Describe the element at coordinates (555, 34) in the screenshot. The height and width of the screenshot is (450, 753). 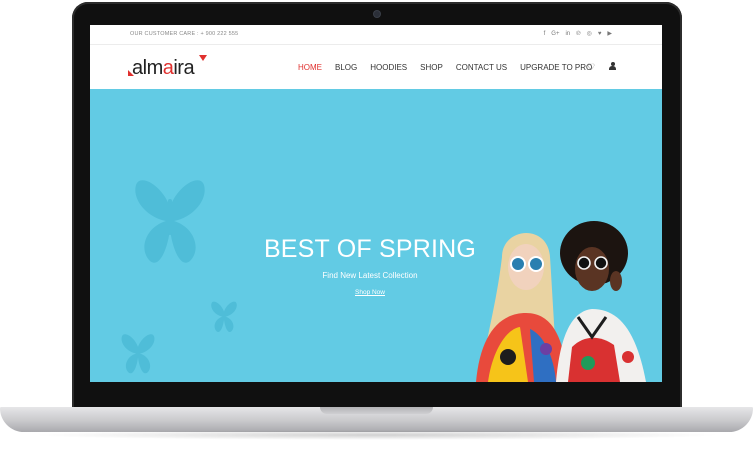
I see `google-plus-icon: G+` at that location.